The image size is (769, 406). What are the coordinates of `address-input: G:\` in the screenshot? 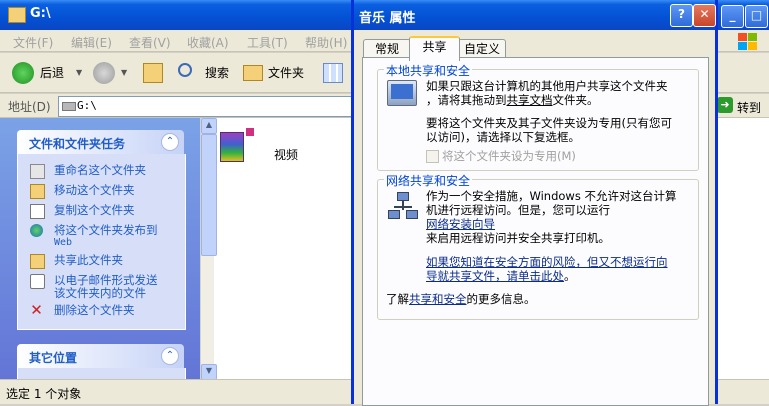 It's located at (209, 106).